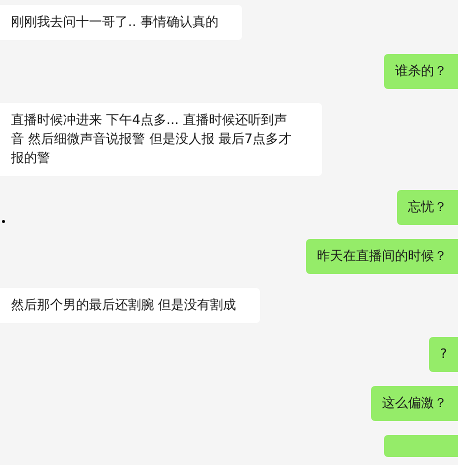 Image resolution: width=458 pixels, height=465 pixels. Describe the element at coordinates (161, 139) in the screenshot. I see `message-bubble: 直播时候冲进来 下午4点多... 直播时候还听到声音 然后细微声音说报警 但是没人报 最后7点多才报的警` at that location.